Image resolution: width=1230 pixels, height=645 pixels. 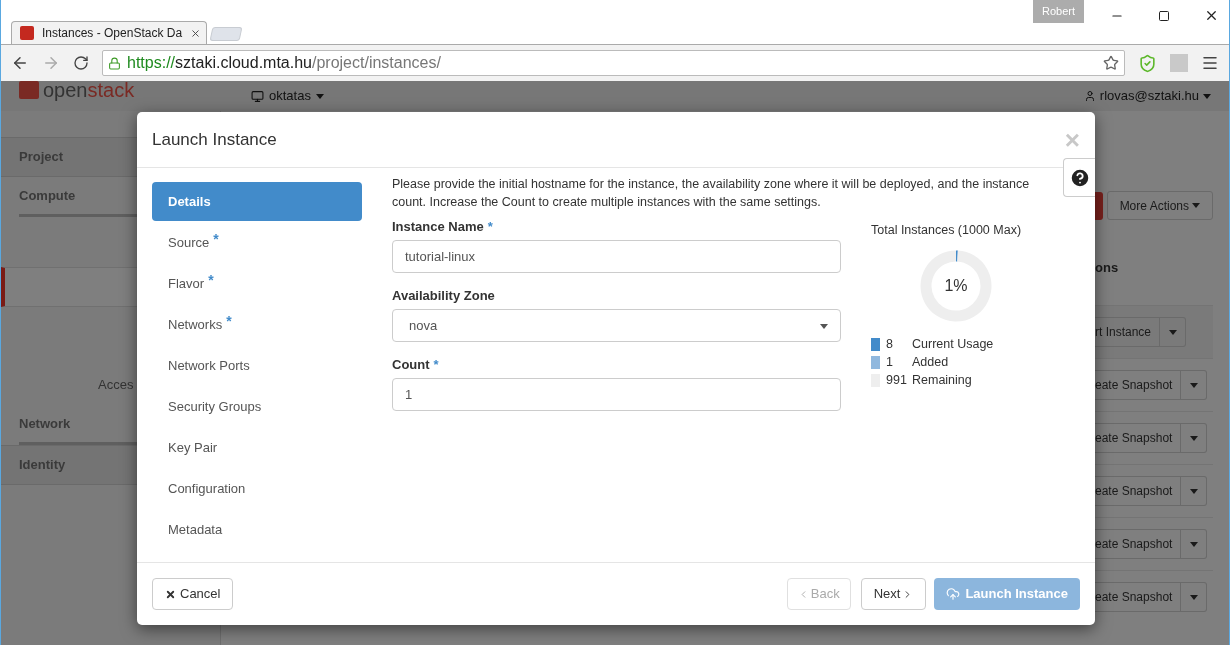 I want to click on legend-label: Remaining, so click(x=942, y=381).